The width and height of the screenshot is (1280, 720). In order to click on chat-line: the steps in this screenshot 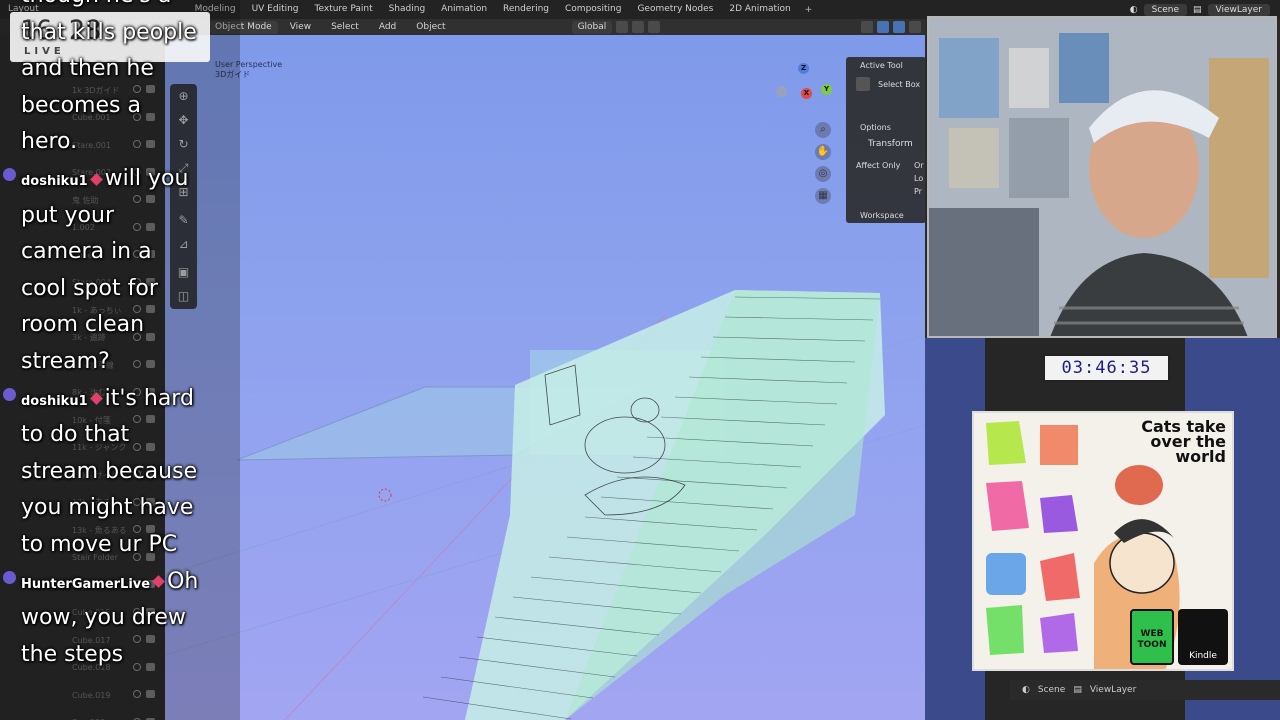, I will do `click(72, 654)`.